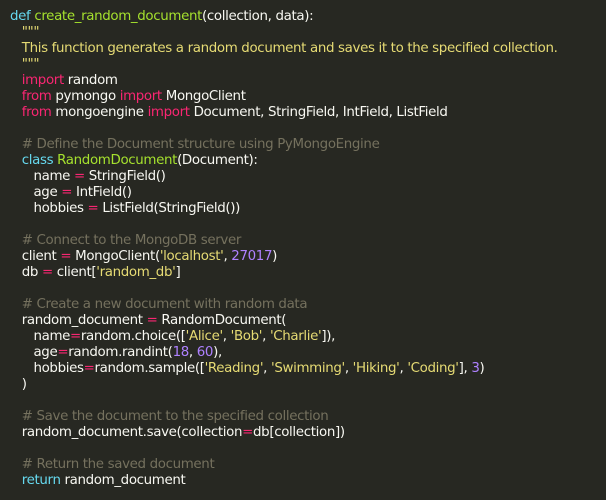  Describe the element at coordinates (308, 209) in the screenshot. I see `code-line: hobbies = ListField(StringField())` at that location.